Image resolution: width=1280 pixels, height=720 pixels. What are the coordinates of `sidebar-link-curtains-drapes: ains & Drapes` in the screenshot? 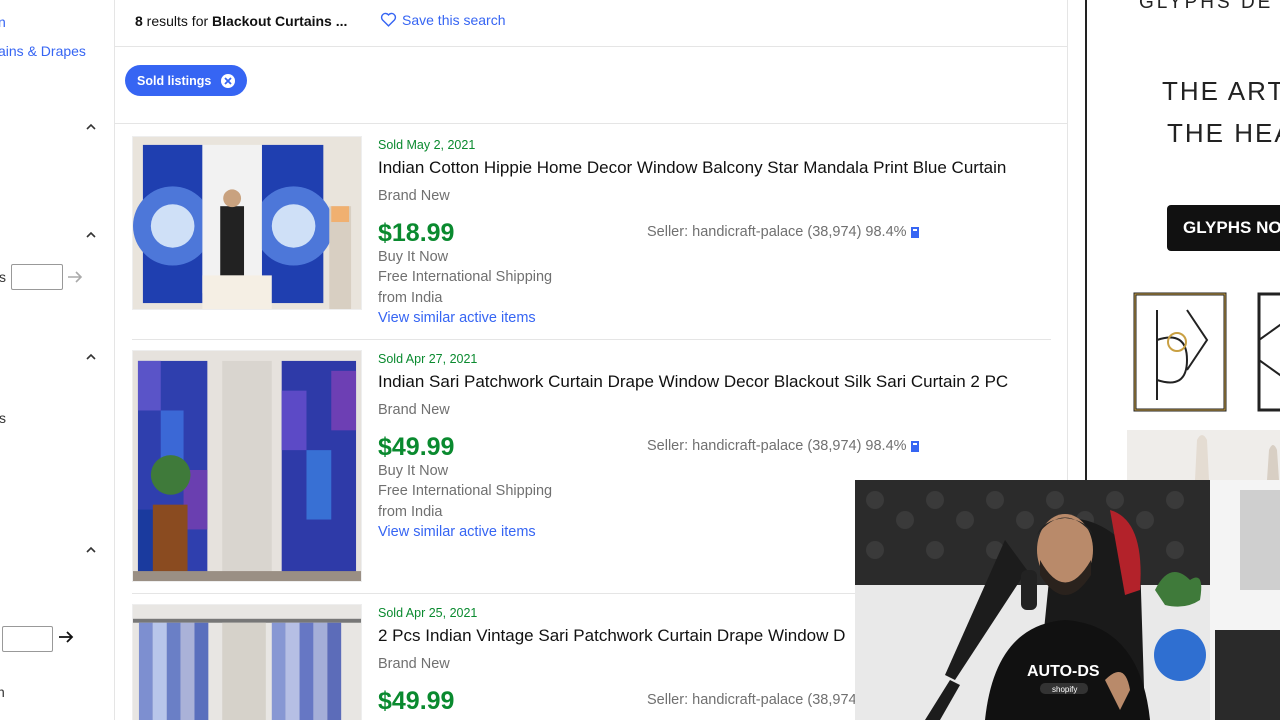 It's located at (43, 51).